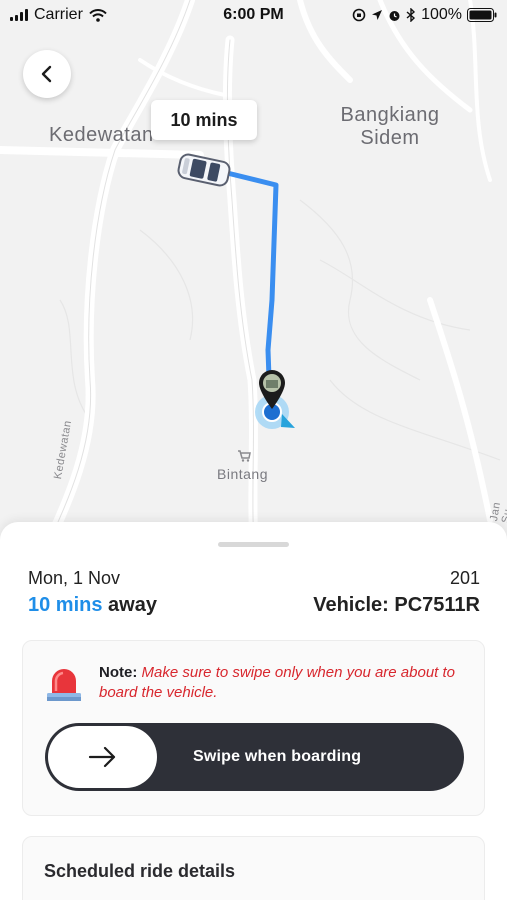 The width and height of the screenshot is (507, 900). I want to click on map-label-bintang: Bintang, so click(242, 474).